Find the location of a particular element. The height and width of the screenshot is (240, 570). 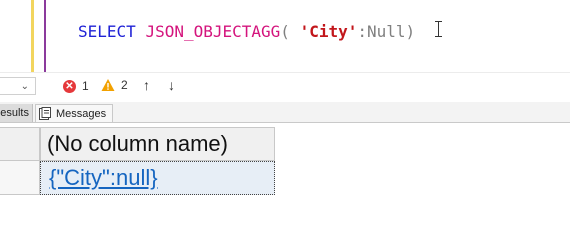

result-cell: {"City":null} is located at coordinates (157, 178).